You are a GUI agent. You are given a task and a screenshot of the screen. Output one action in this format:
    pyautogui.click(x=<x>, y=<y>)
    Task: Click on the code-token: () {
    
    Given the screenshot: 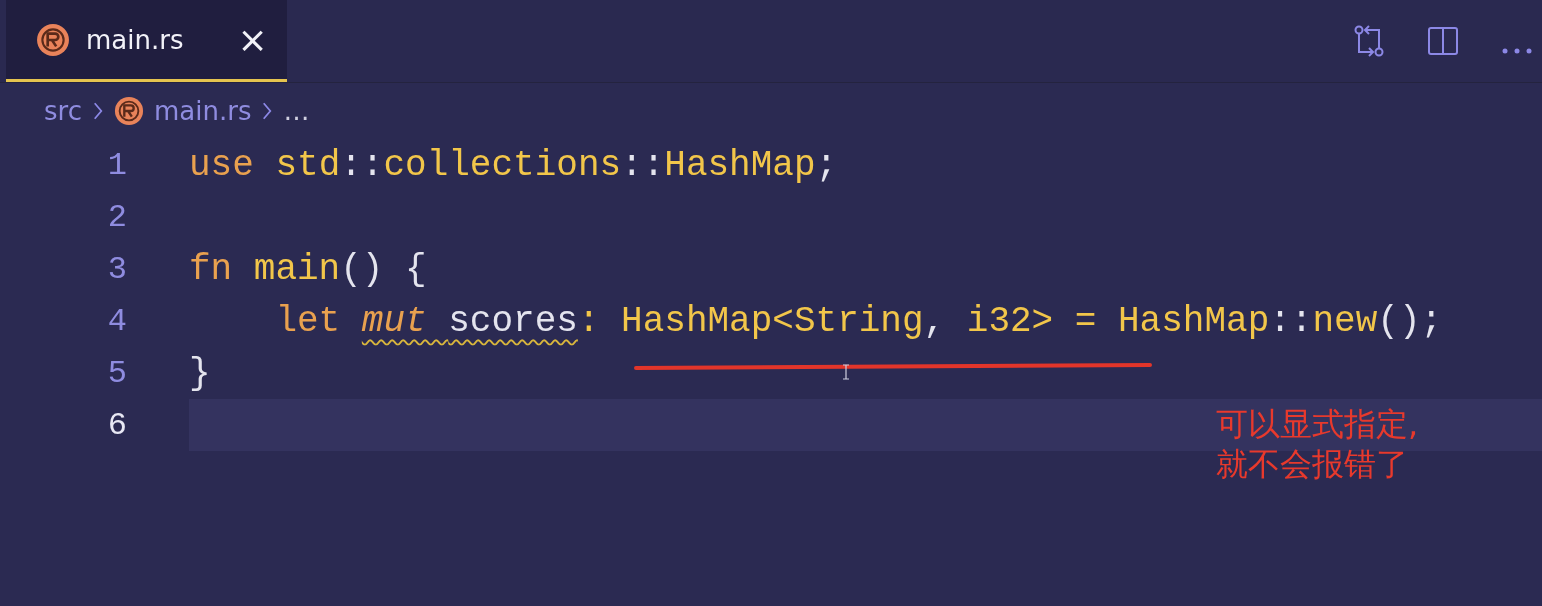 What is the action you would take?
    pyautogui.click(x=383, y=269)
    